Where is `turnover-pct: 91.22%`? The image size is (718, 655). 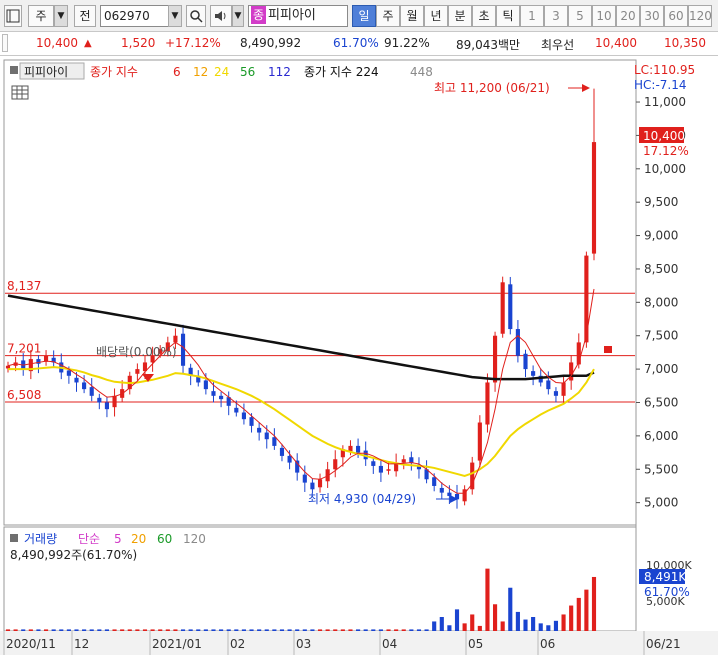 turnover-pct: 91.22% is located at coordinates (407, 43).